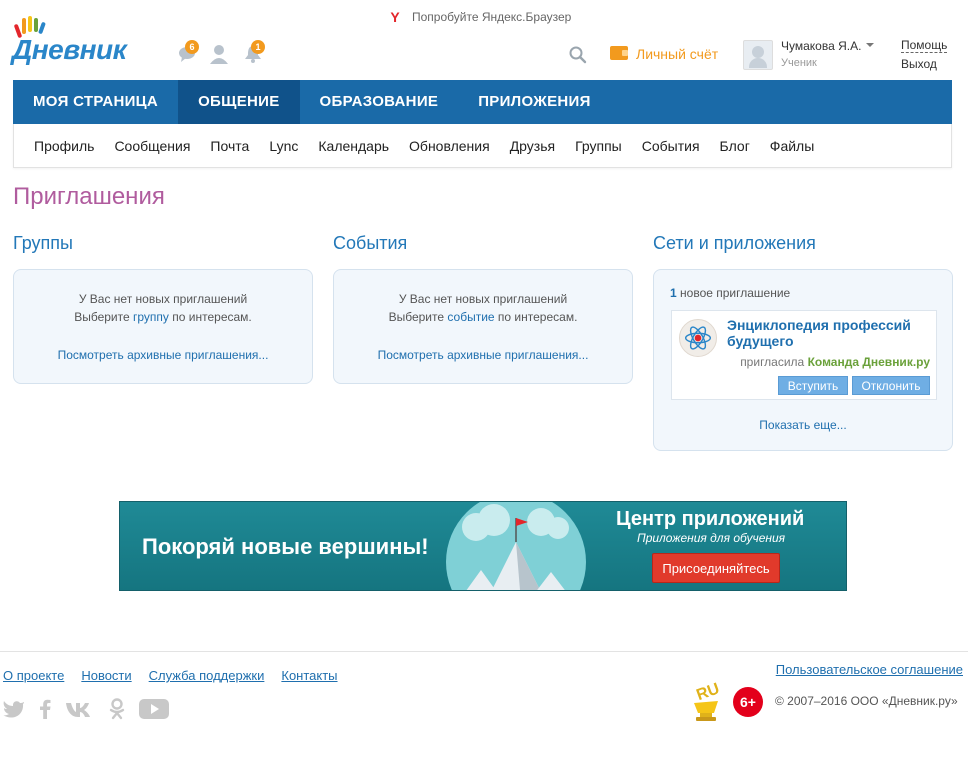 This screenshot has width=968, height=757. What do you see at coordinates (698, 338) in the screenshot?
I see `atom-icon` at bounding box center [698, 338].